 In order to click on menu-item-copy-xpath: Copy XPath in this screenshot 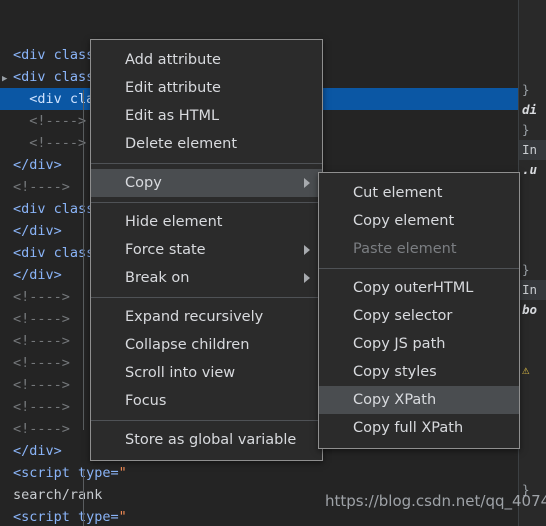, I will do `click(419, 400)`.